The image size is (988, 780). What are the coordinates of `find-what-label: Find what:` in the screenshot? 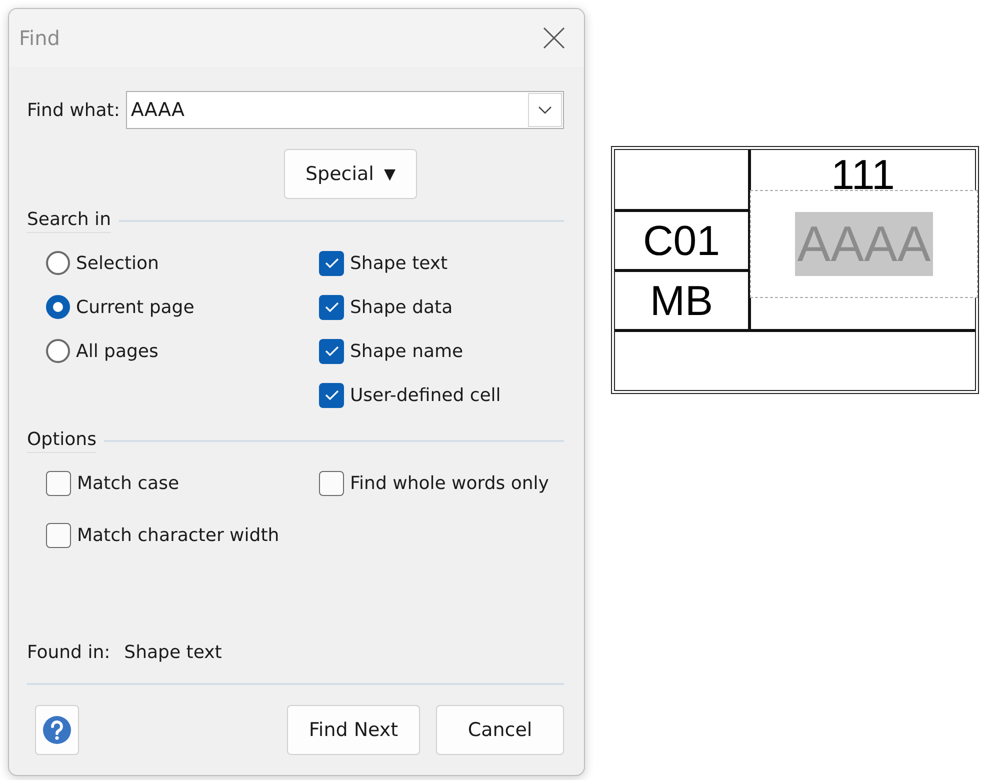 It's located at (73, 110).